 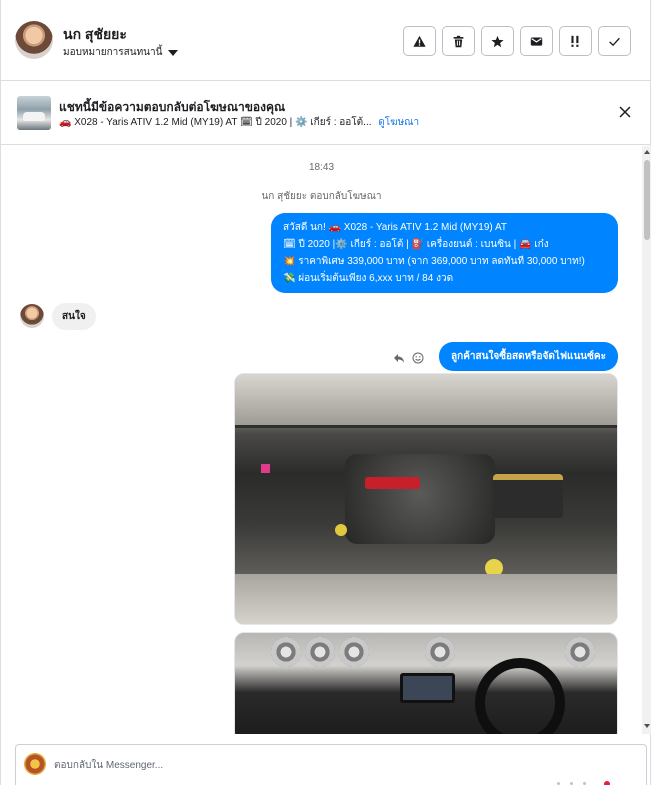 I want to click on photo-engine-cover, so click(x=420, y=499).